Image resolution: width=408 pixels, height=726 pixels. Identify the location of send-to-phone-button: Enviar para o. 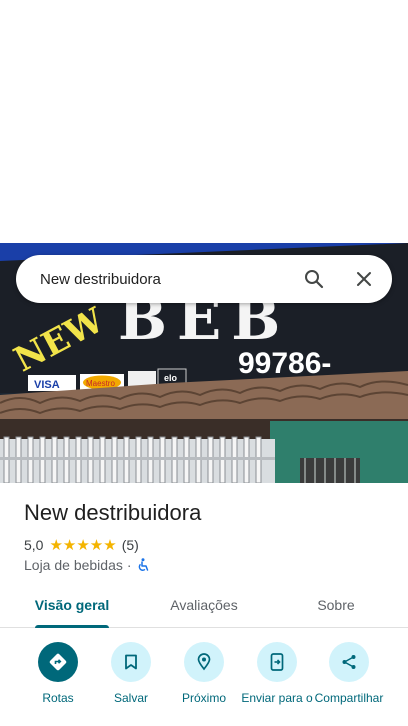
(277, 673).